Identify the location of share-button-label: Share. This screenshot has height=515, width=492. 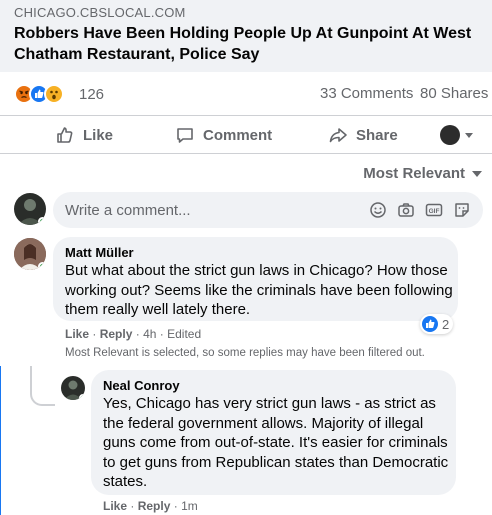
(377, 135).